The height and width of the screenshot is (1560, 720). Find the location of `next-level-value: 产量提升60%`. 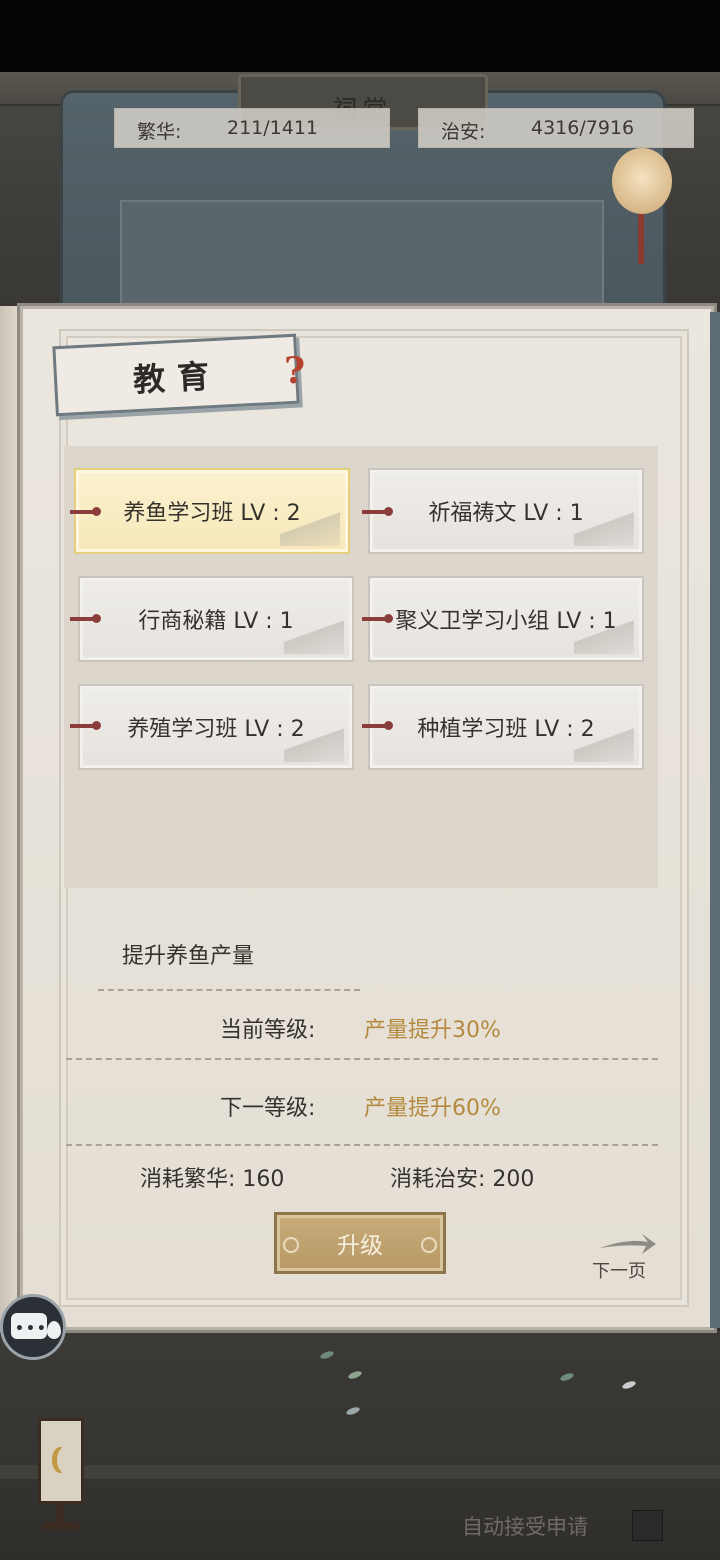

next-level-value: 产量提升60% is located at coordinates (432, 1108).